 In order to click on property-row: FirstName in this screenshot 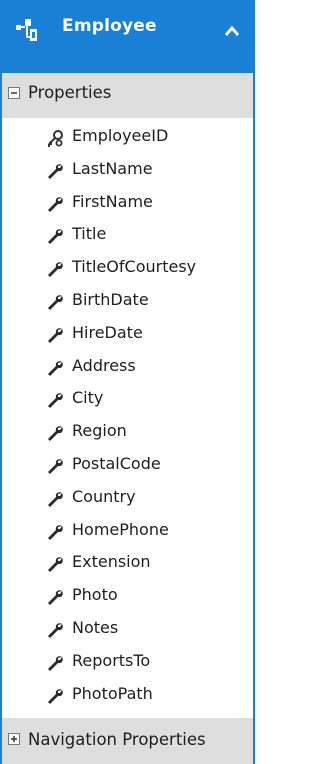, I will do `click(127, 203)`.